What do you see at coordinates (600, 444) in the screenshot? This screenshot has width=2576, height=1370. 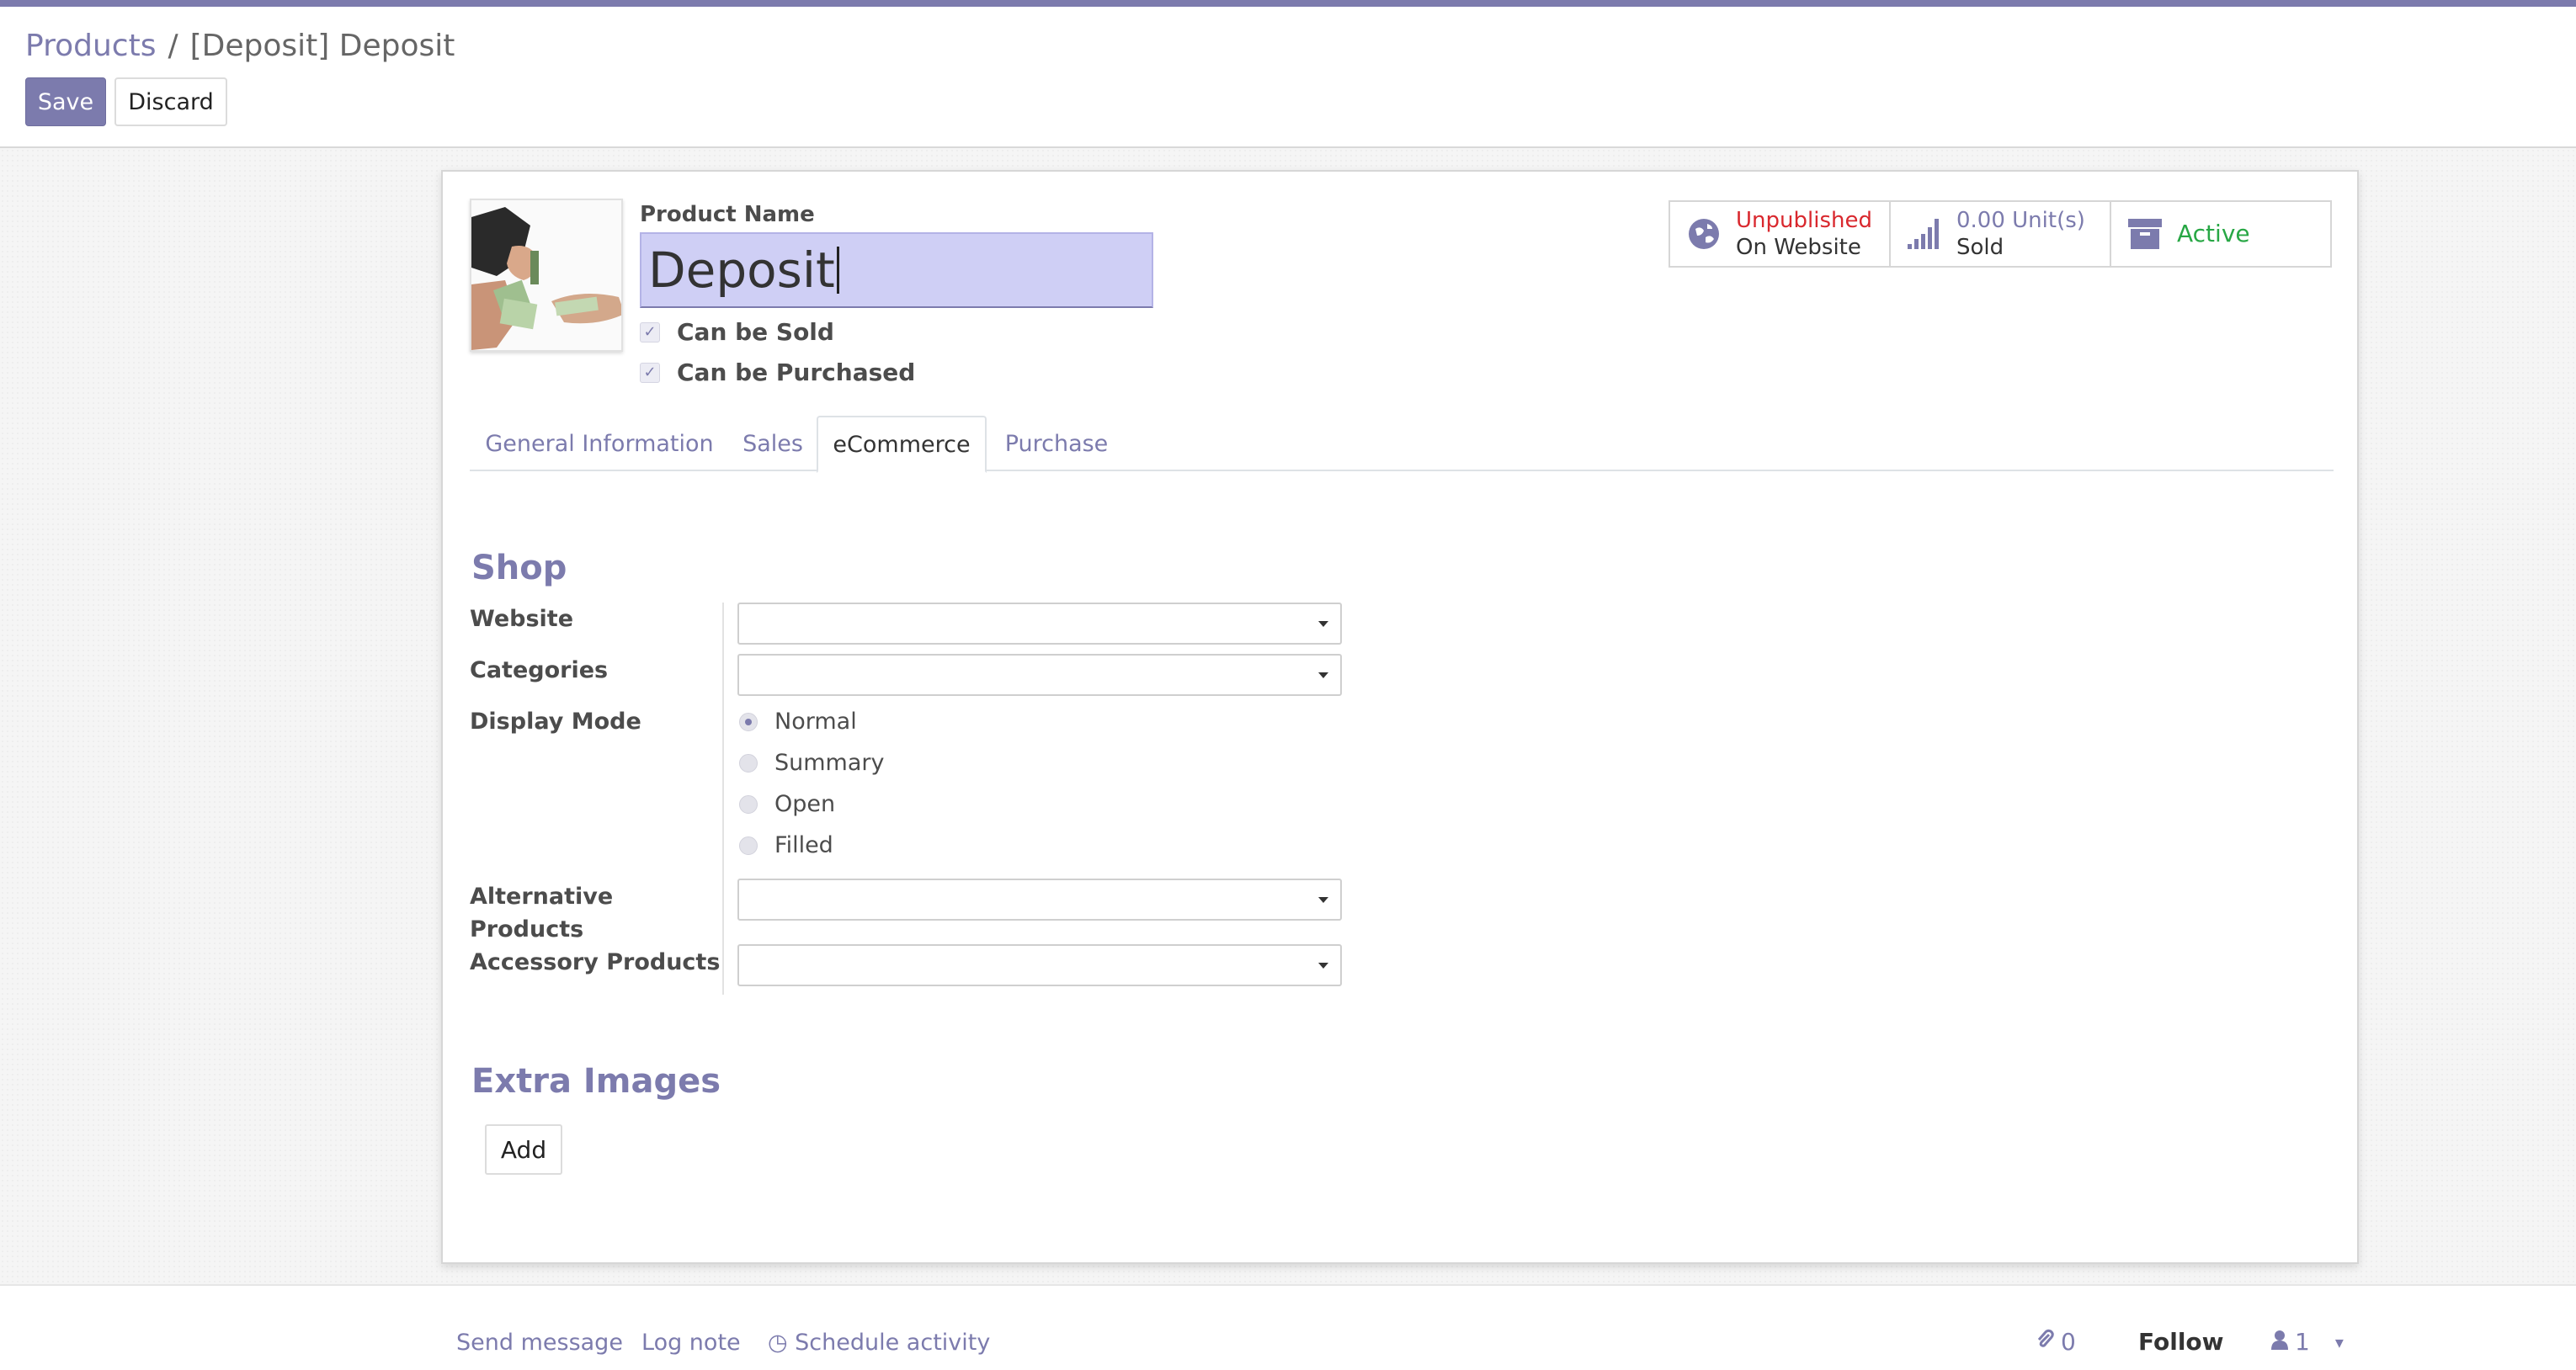 I see `tab-general-information: General Information` at bounding box center [600, 444].